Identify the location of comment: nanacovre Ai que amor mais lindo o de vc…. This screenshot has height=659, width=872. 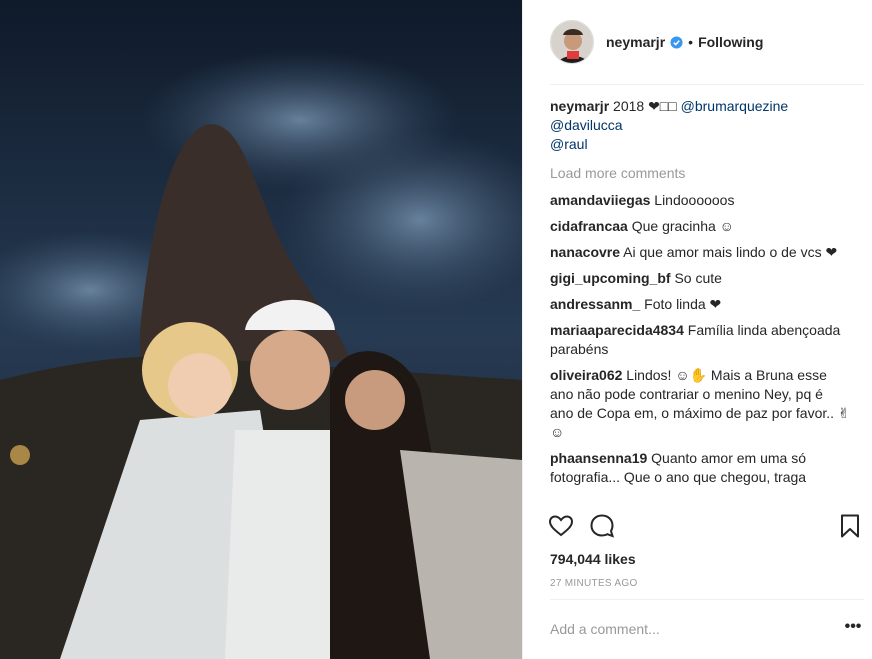
(700, 252).